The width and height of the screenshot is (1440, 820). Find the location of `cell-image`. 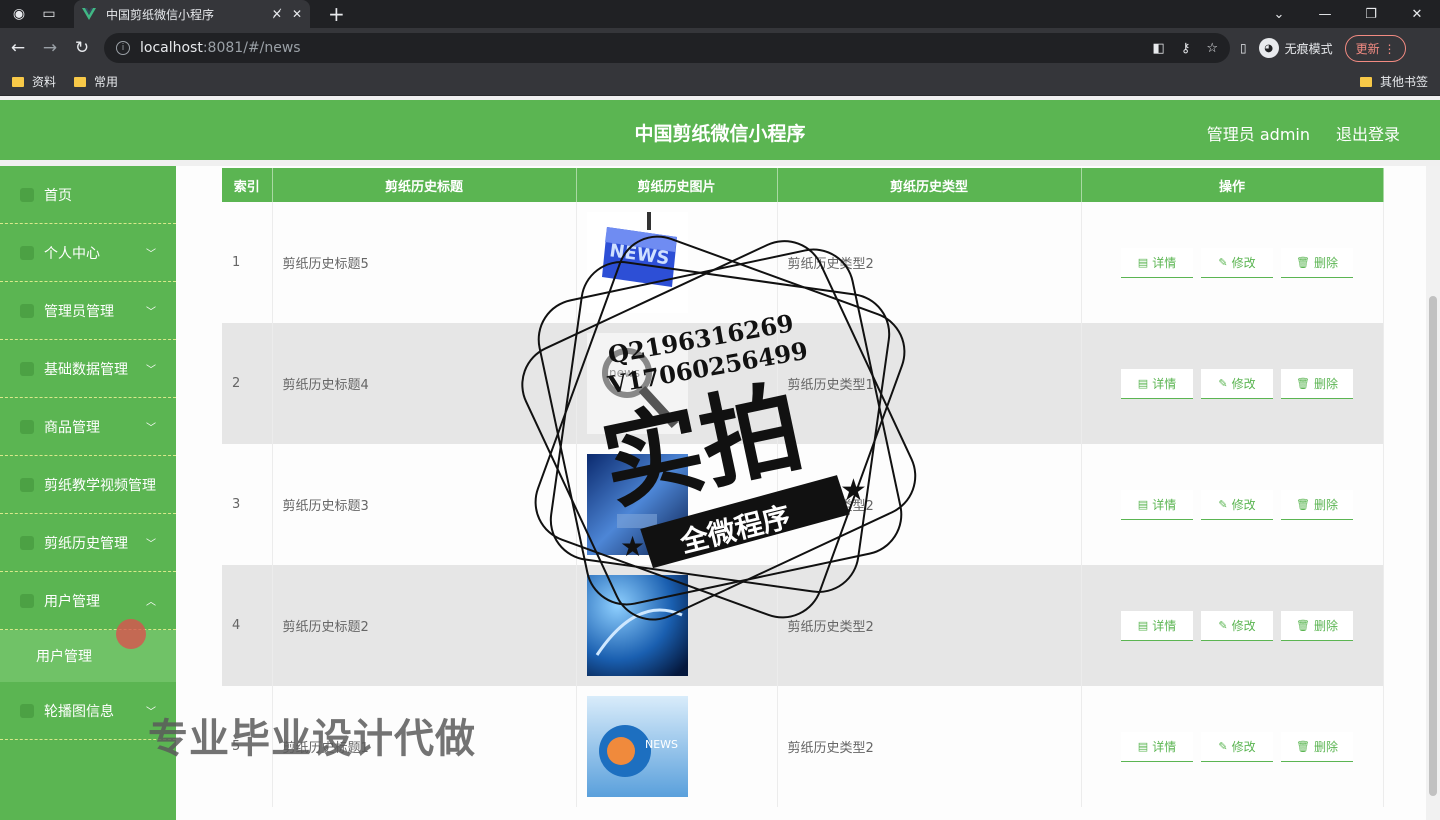

cell-image is located at coordinates (677, 504).